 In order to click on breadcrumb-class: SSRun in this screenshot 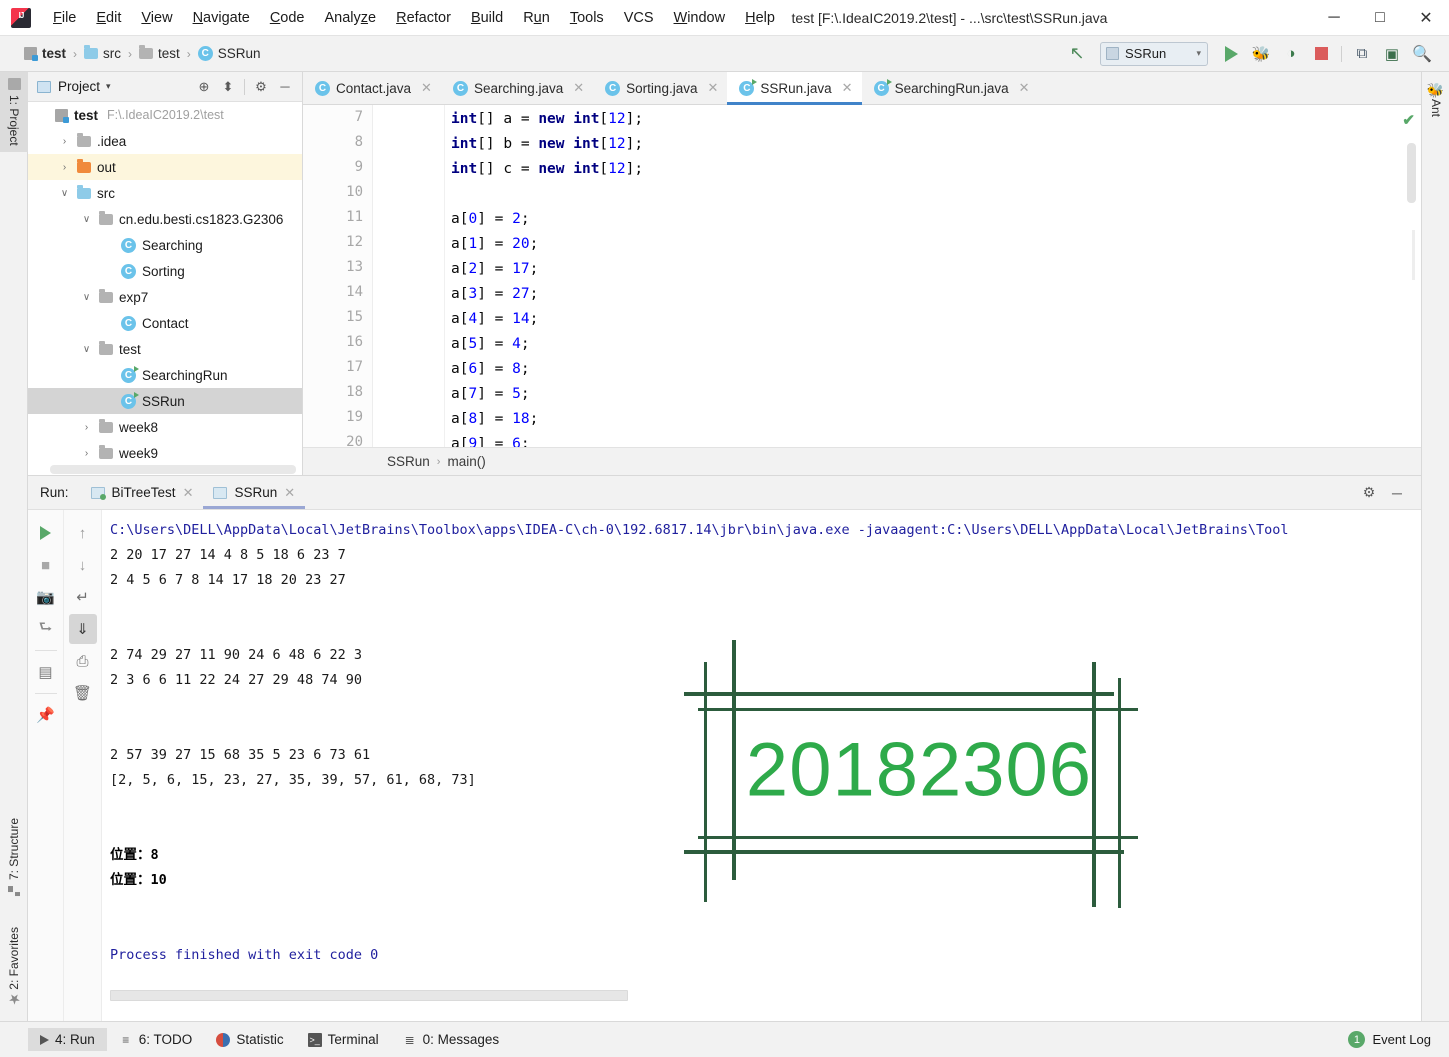, I will do `click(408, 461)`.